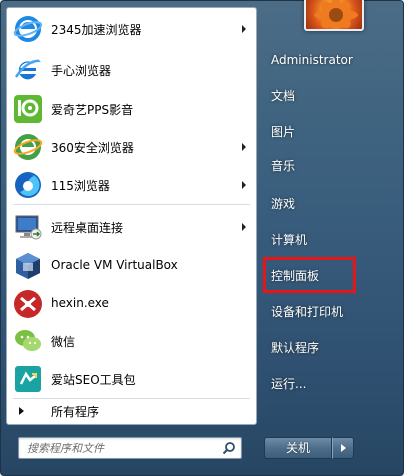 This screenshot has height=476, width=404. I want to click on hexin-icon, so click(28, 304).